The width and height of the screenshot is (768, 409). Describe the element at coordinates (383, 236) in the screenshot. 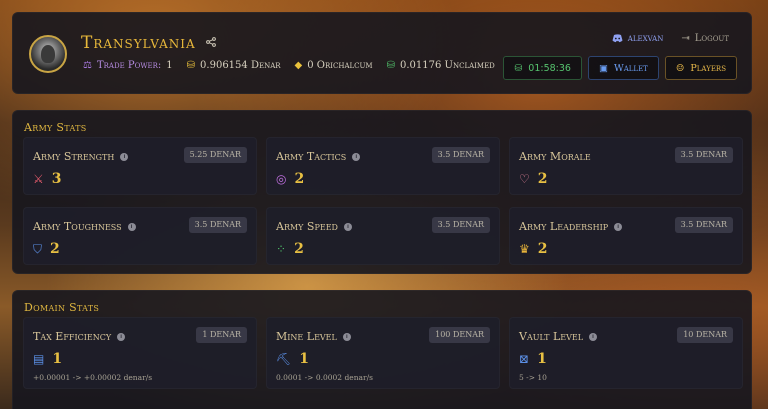

I see `stat-card-army-speed: Army Speed i 3.5 DENAR ⁘ 2` at that location.